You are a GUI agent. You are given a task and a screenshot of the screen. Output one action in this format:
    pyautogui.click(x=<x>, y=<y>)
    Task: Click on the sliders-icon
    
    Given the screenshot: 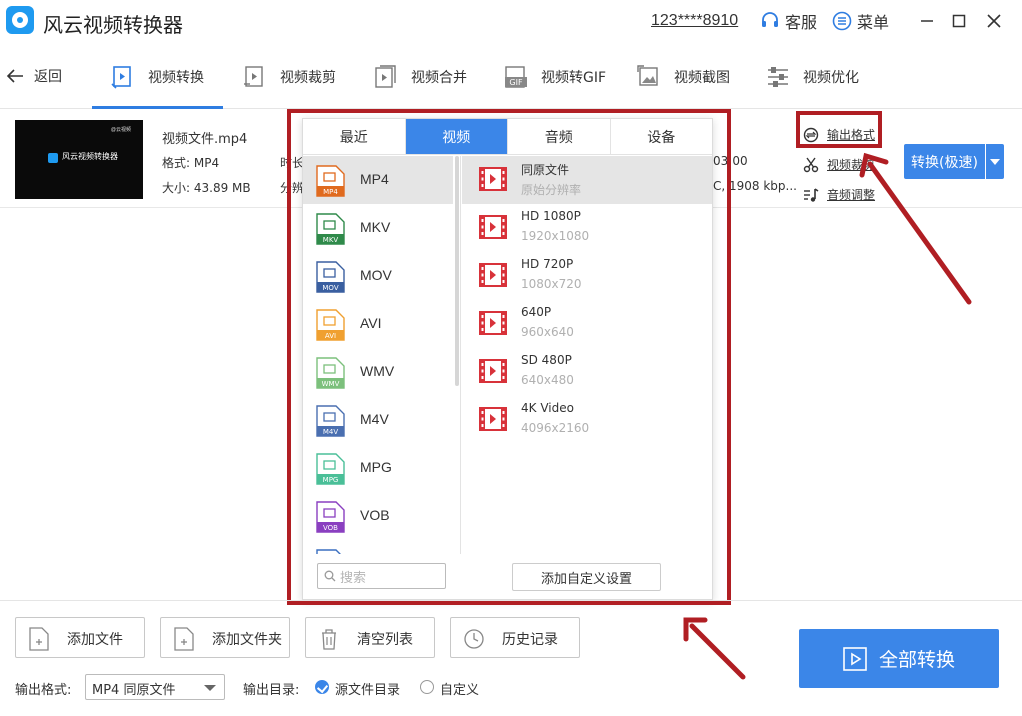 What is the action you would take?
    pyautogui.click(x=778, y=77)
    